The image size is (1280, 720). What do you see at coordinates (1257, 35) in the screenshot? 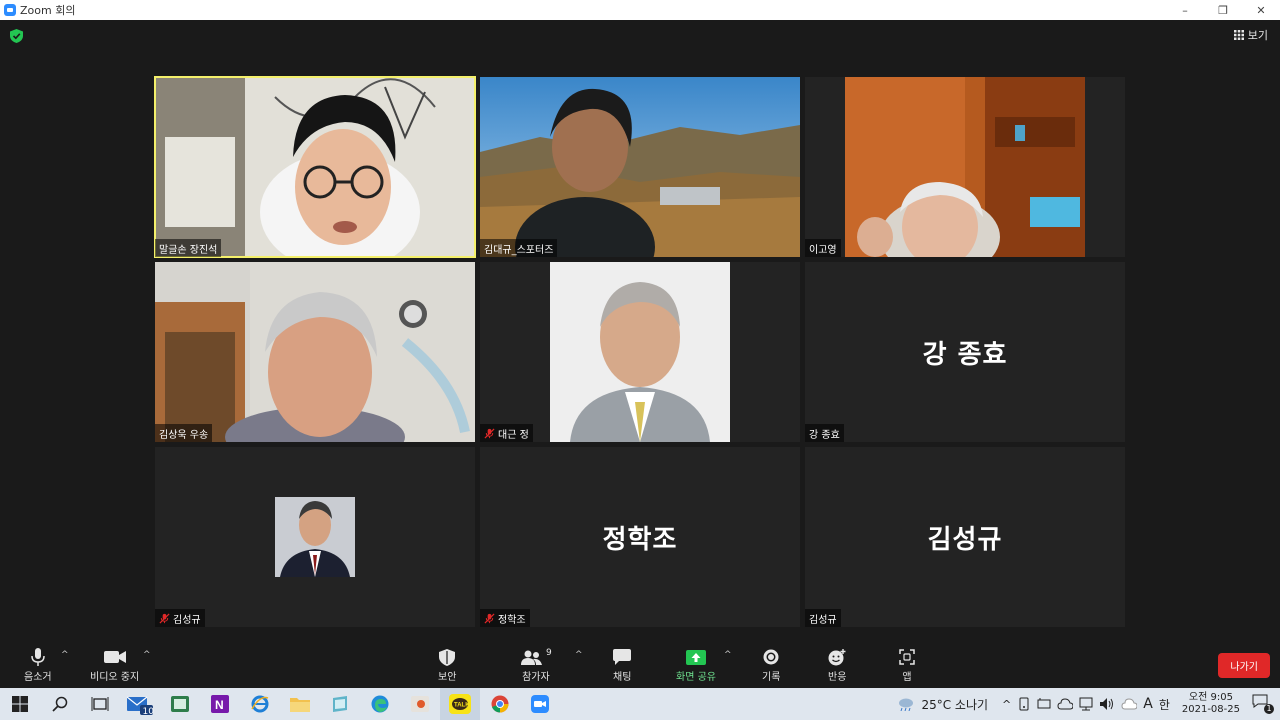
I see `view-label: 보기` at bounding box center [1257, 35].